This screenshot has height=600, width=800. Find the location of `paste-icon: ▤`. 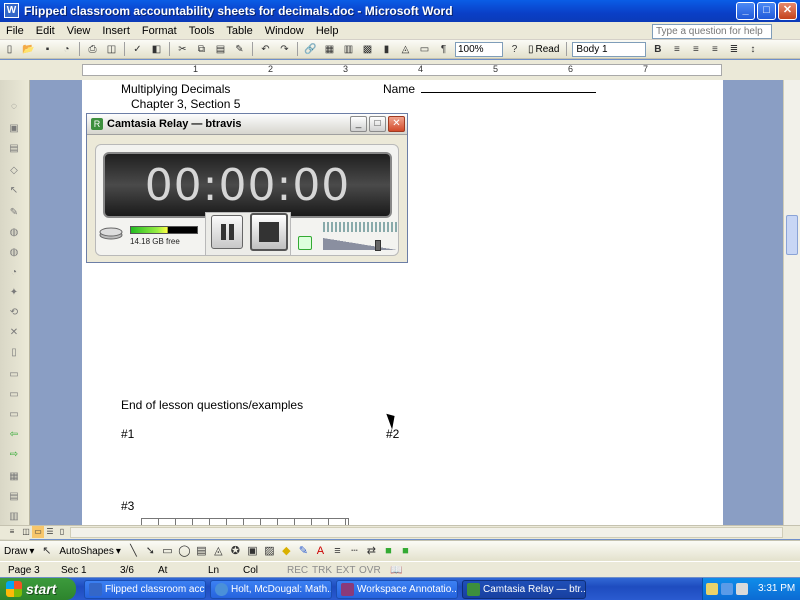

paste-icon: ▤ is located at coordinates (220, 49).